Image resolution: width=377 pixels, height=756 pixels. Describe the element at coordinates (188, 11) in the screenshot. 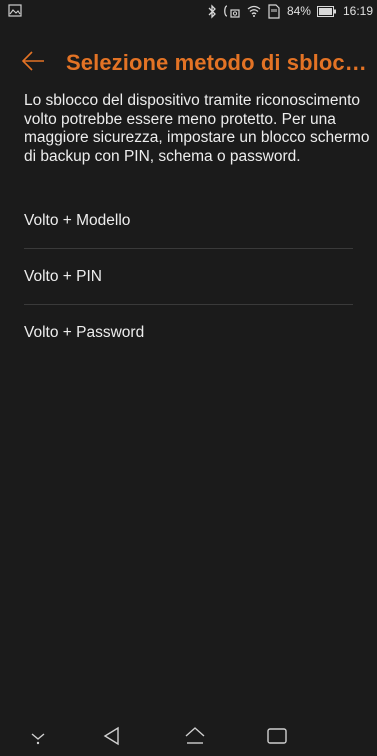

I see `status-bar: 84% 16:19` at that location.